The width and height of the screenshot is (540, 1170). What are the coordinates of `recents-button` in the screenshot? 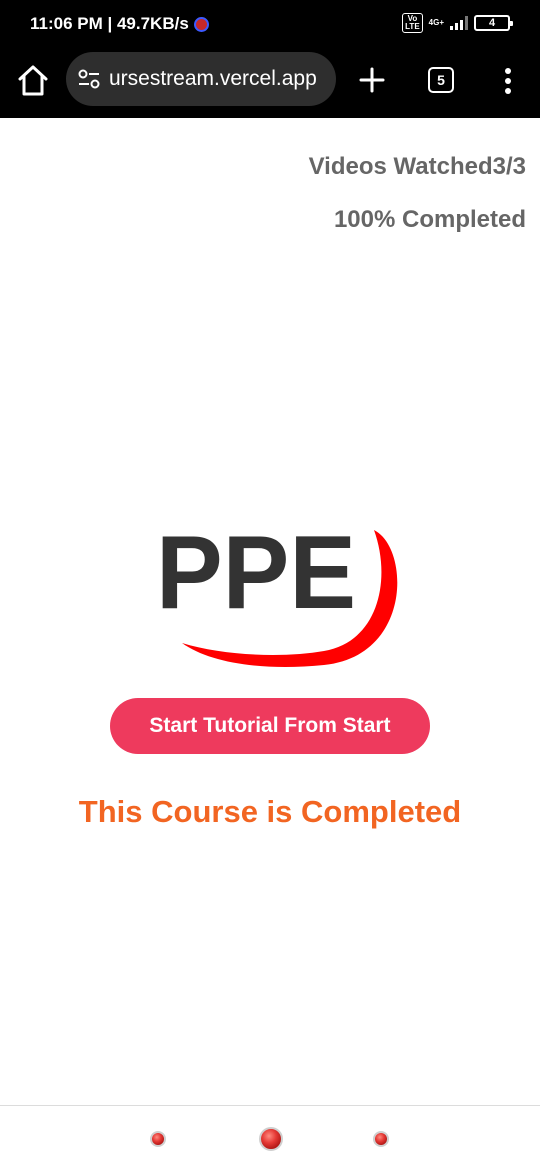 It's located at (158, 1139).